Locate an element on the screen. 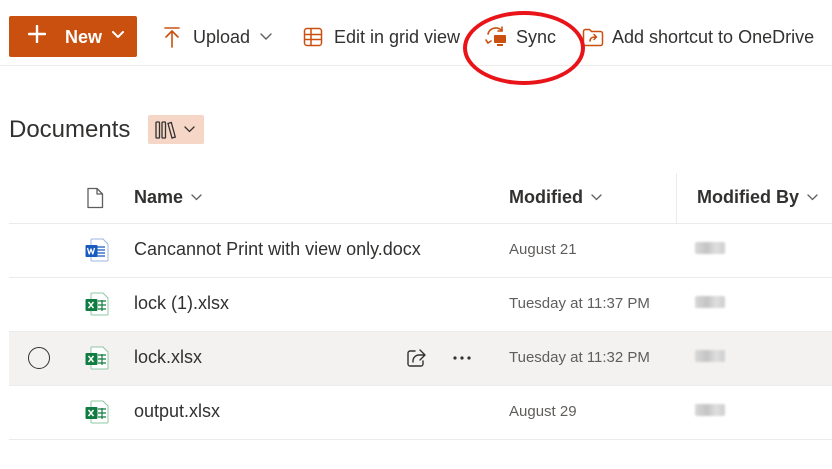 This screenshot has width=832, height=469. file-name: lock (1).xlsx is located at coordinates (181, 303).